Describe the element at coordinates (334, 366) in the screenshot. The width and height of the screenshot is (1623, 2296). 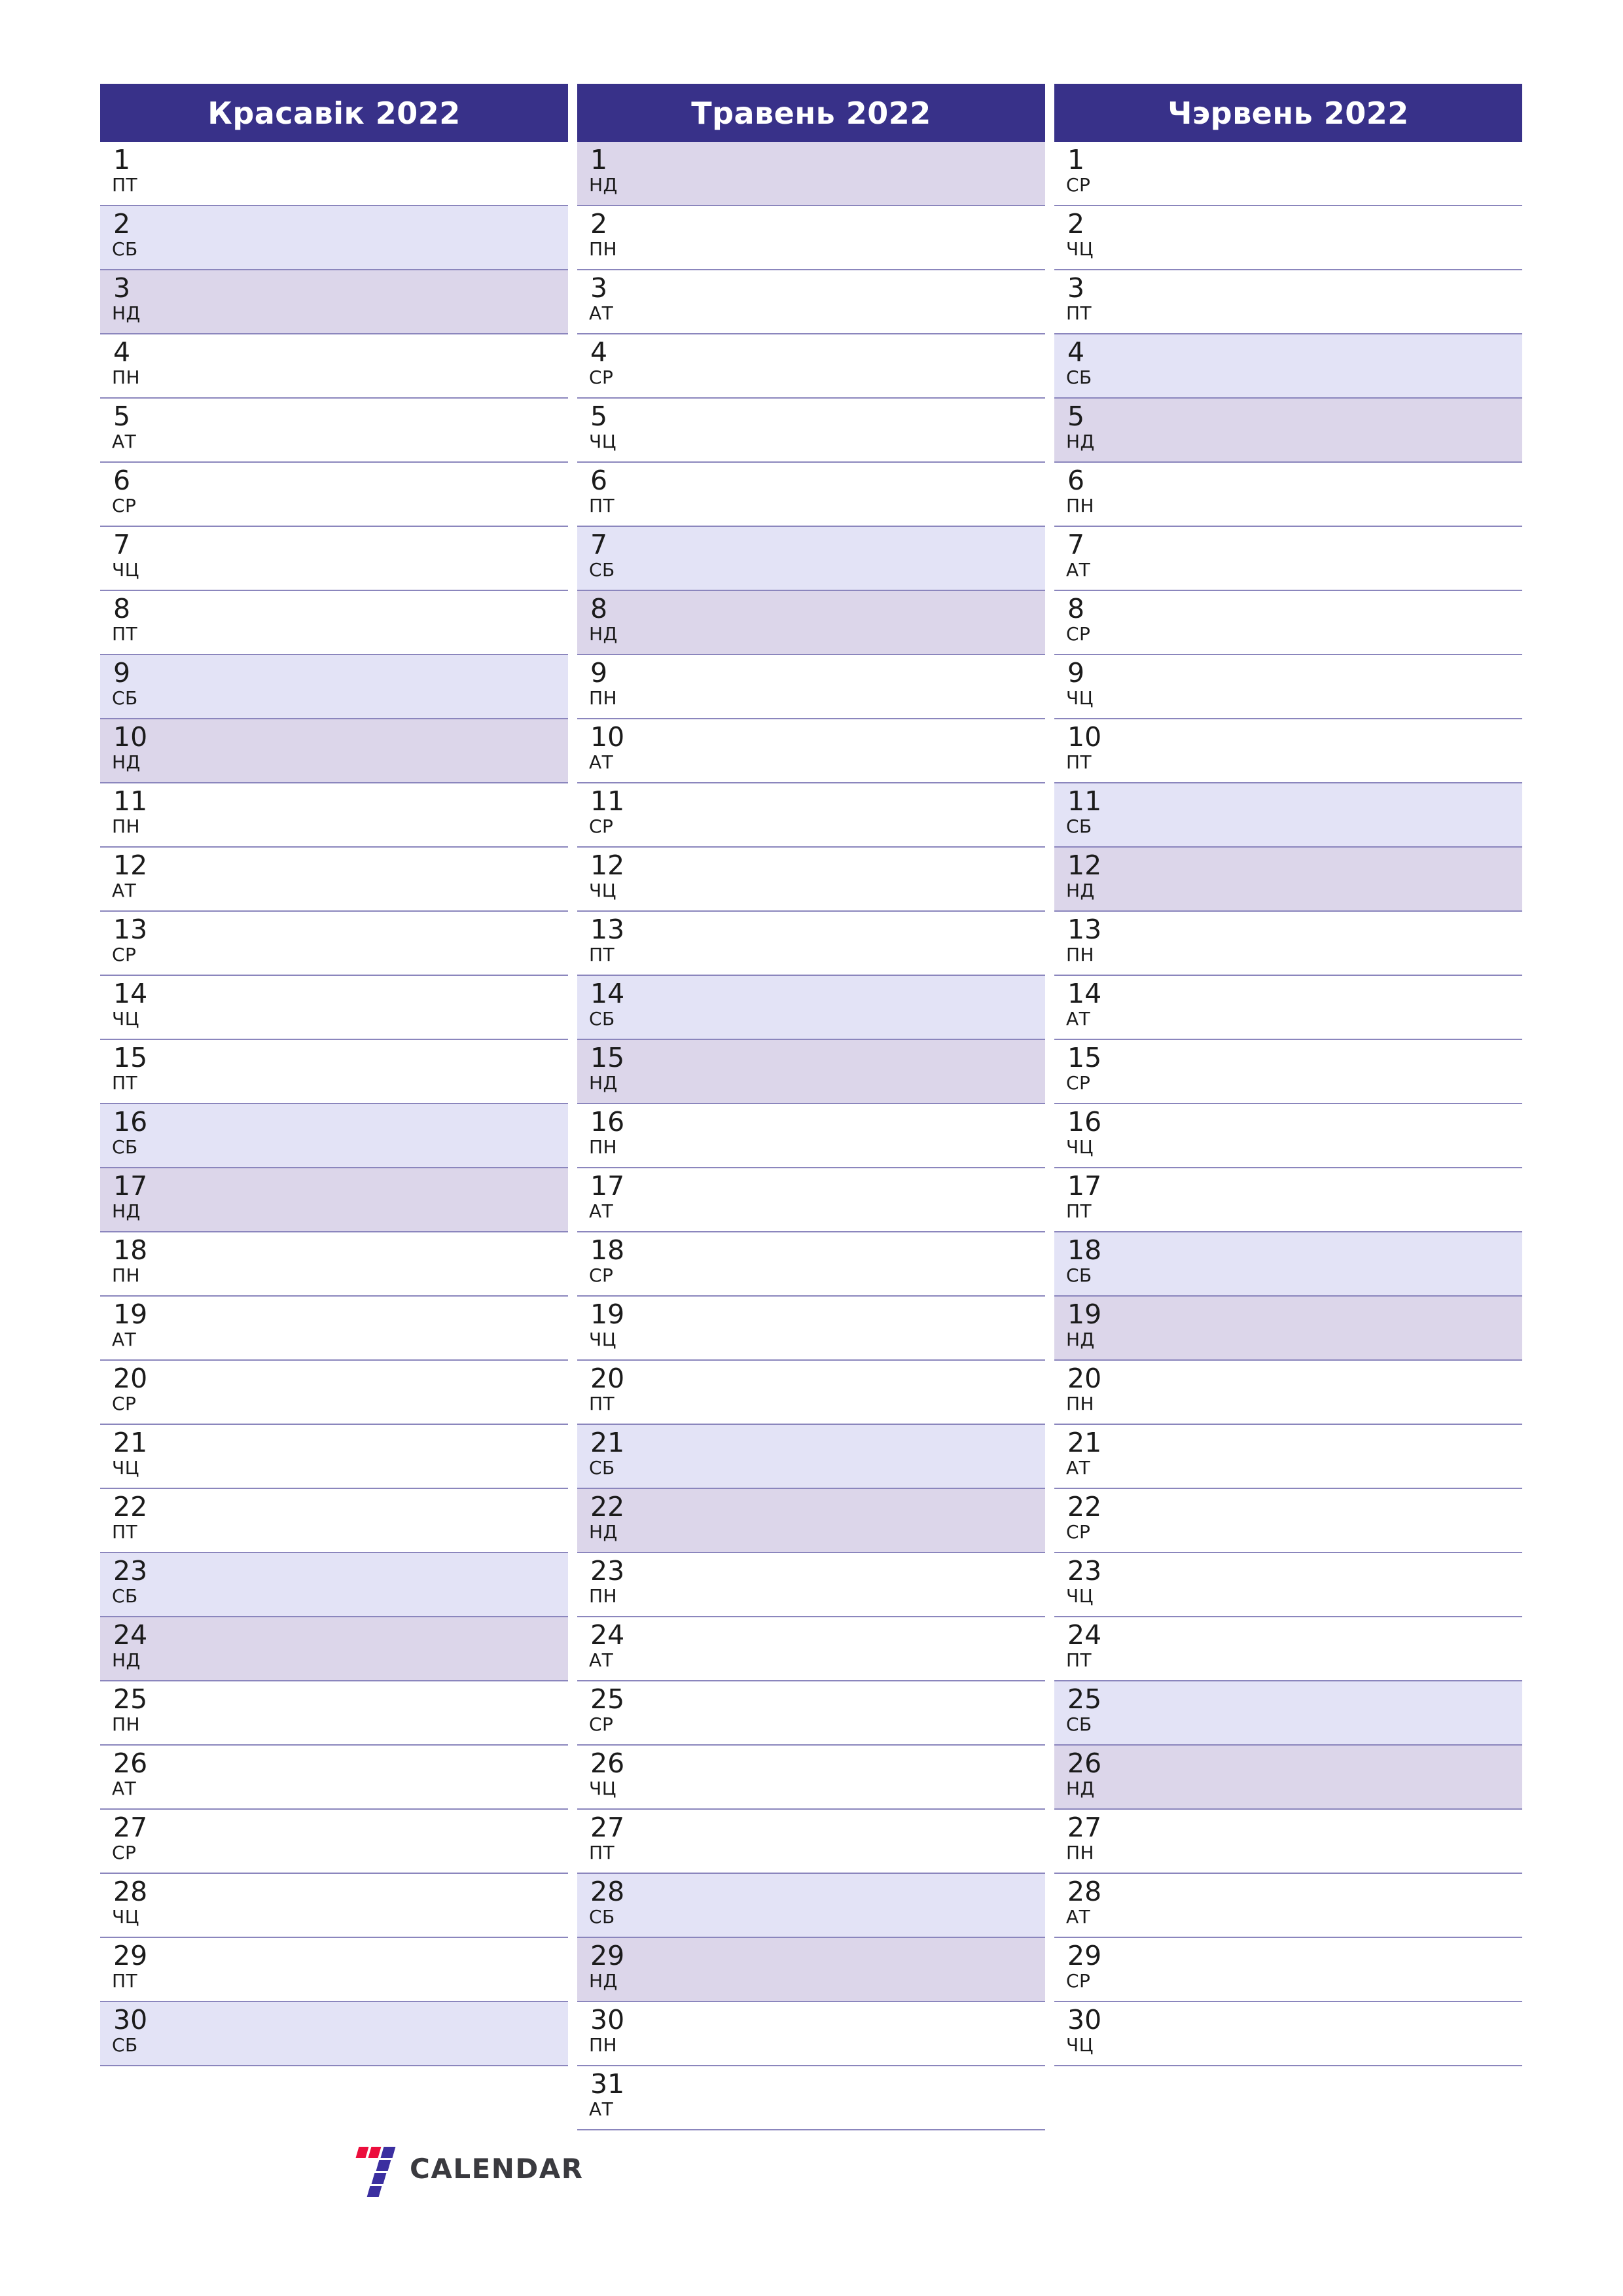
I see `day-row: 4 ПН` at that location.